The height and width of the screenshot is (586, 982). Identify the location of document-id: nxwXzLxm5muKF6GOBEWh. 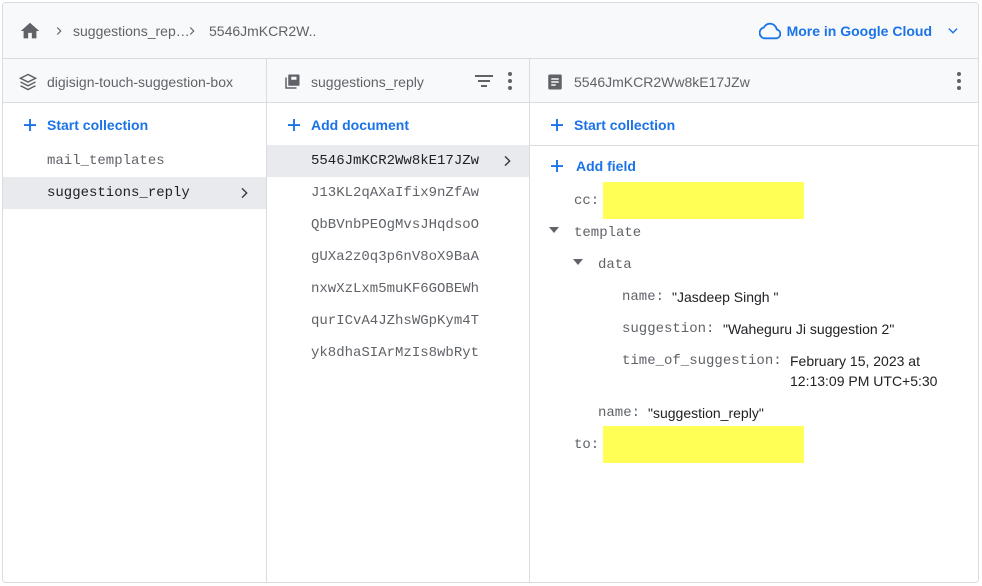
(395, 289).